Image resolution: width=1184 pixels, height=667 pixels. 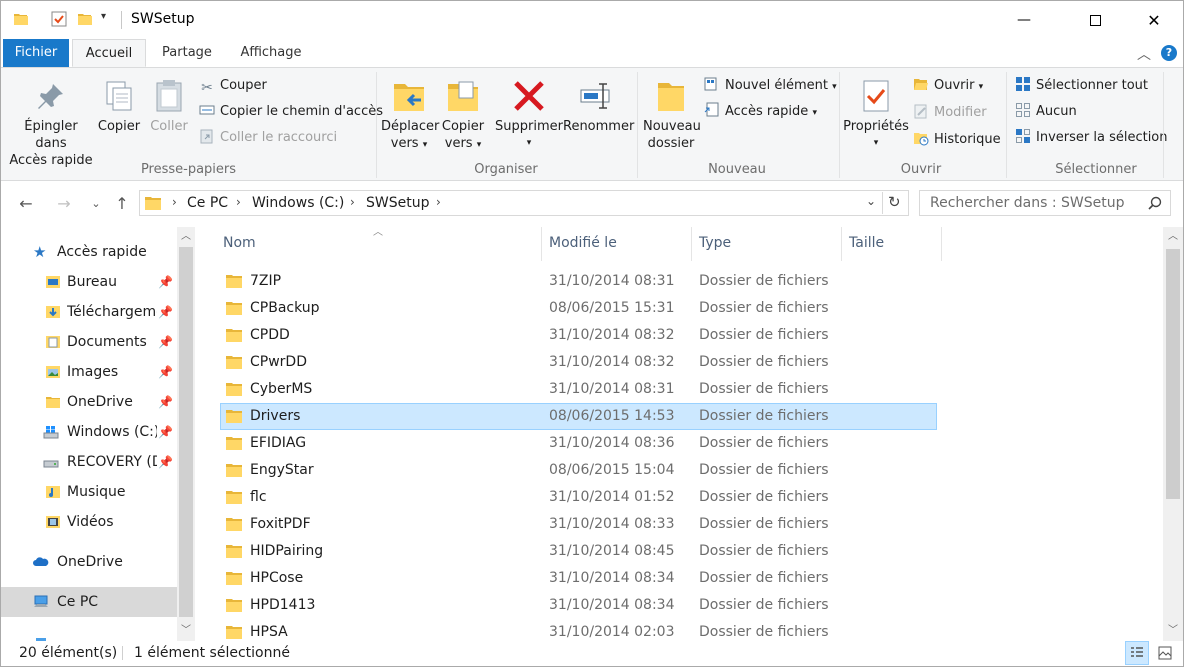 I want to click on delete-button: Supprimer ▾, so click(x=529, y=115).